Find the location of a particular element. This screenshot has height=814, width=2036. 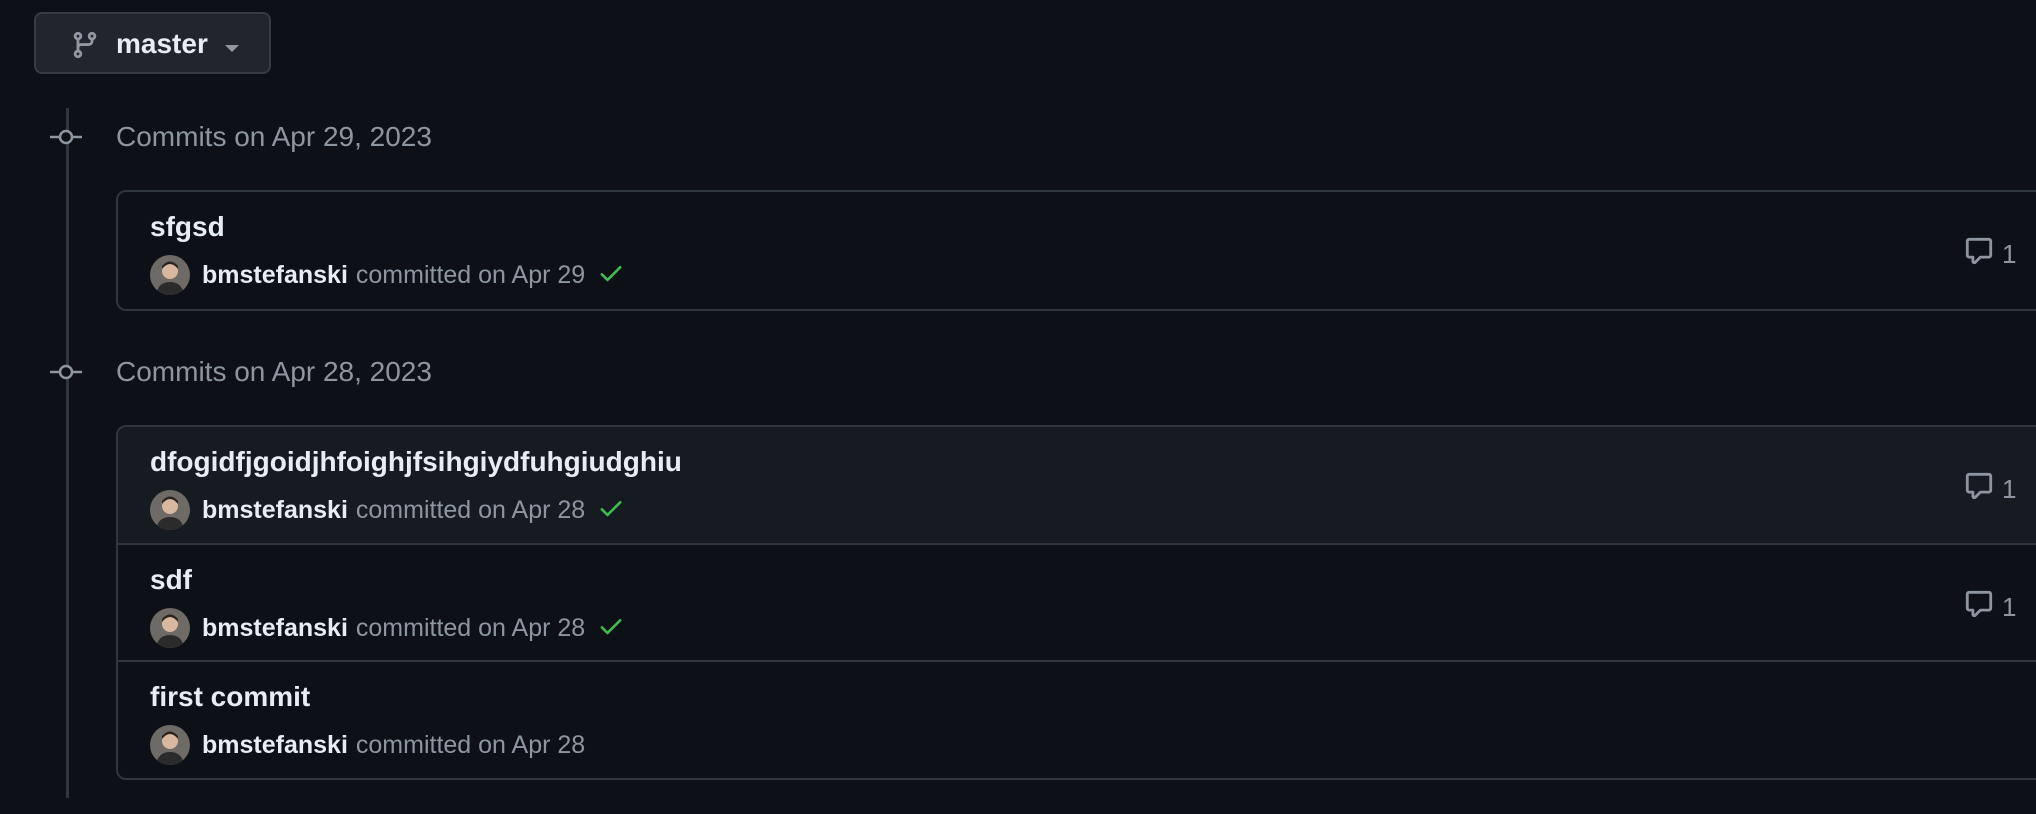

commit-group-header: Commits on Apr 29, 2023 is located at coordinates (1018, 138).